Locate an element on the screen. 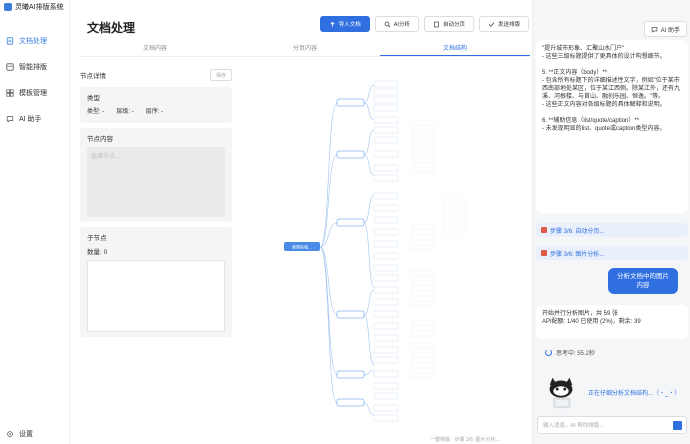  content-header: 节点内容 is located at coordinates (100, 139).